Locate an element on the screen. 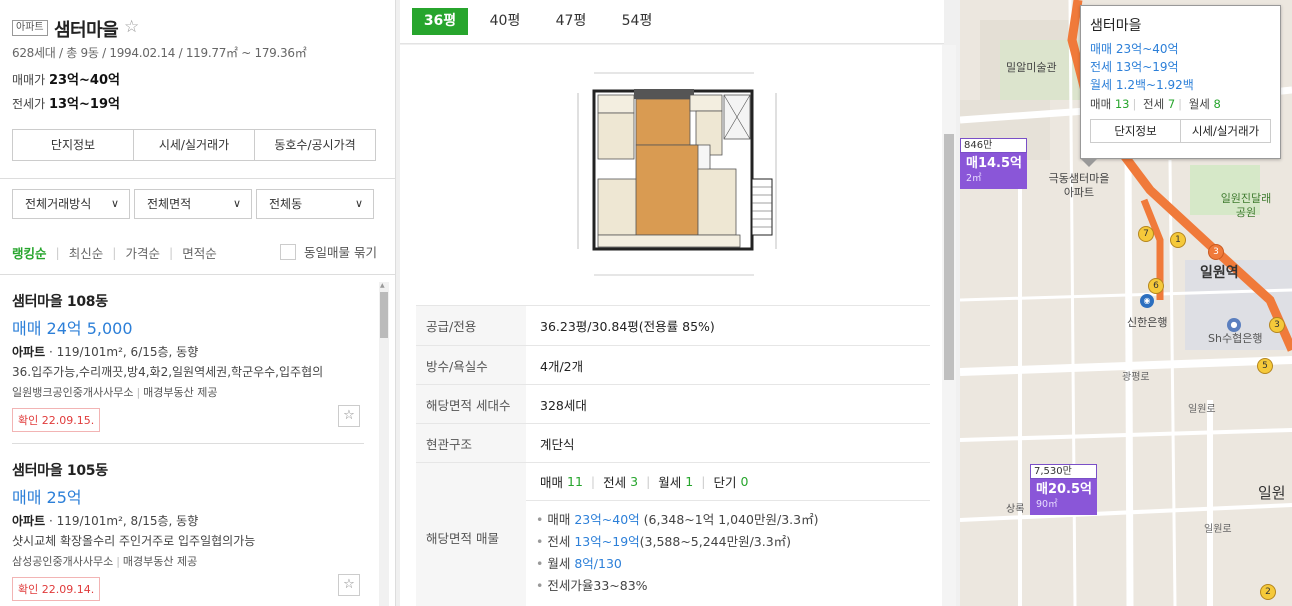 The image size is (1292, 606). trade-type-select-label: 전체거래방식 is located at coordinates (58, 204).